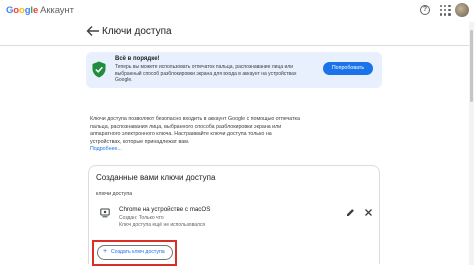 Image resolution: width=474 pixels, height=266 pixels. Describe the element at coordinates (165, 209) in the screenshot. I see `passkey-name: Chrome на устройстве с macOS` at that location.